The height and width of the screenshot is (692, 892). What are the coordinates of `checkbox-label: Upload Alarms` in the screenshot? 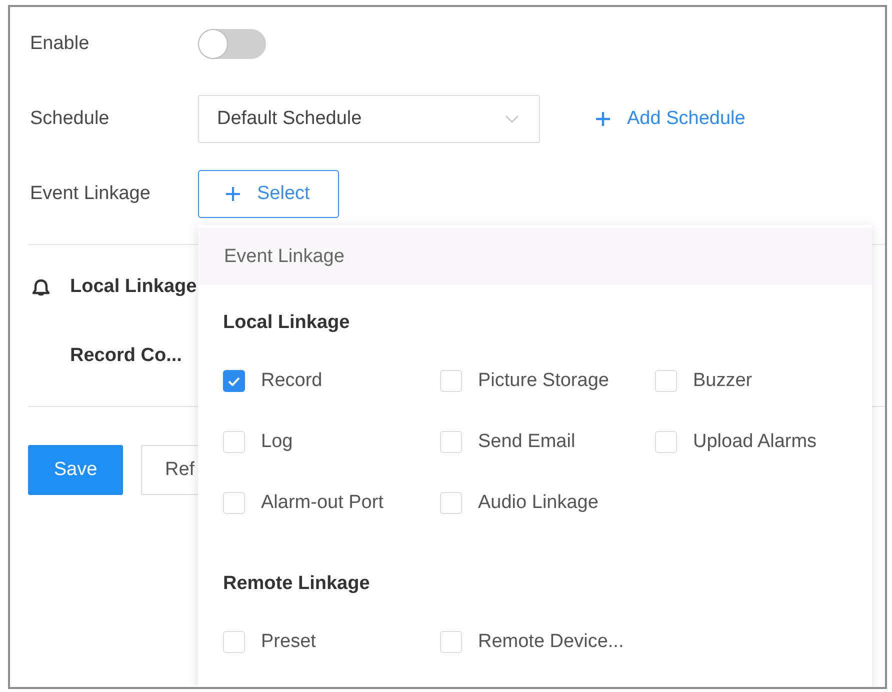 It's located at (755, 442).